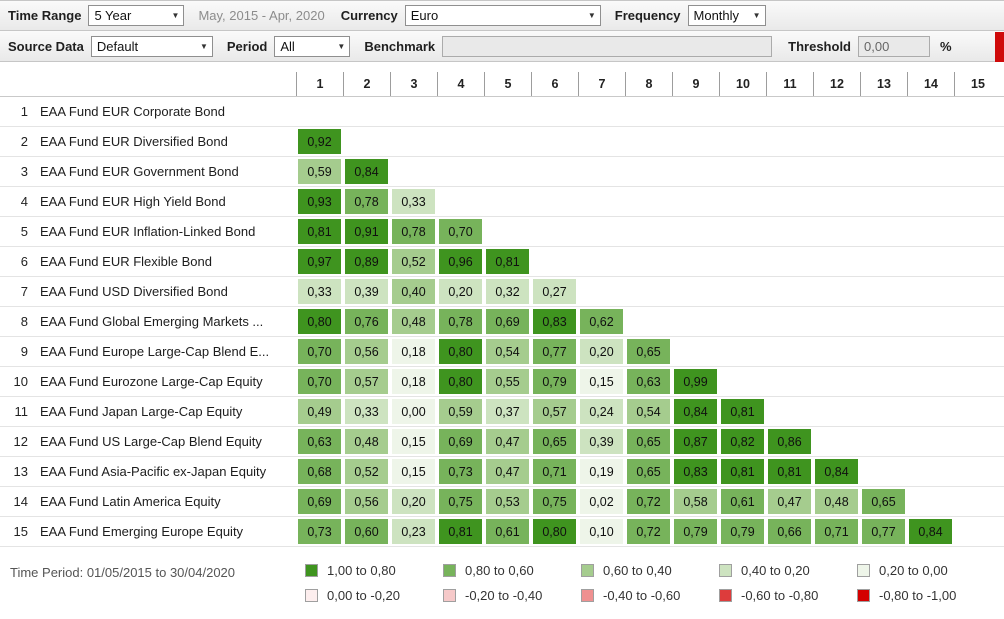  What do you see at coordinates (918, 595) in the screenshot?
I see `legend-label: -0,80 to -1,00` at bounding box center [918, 595].